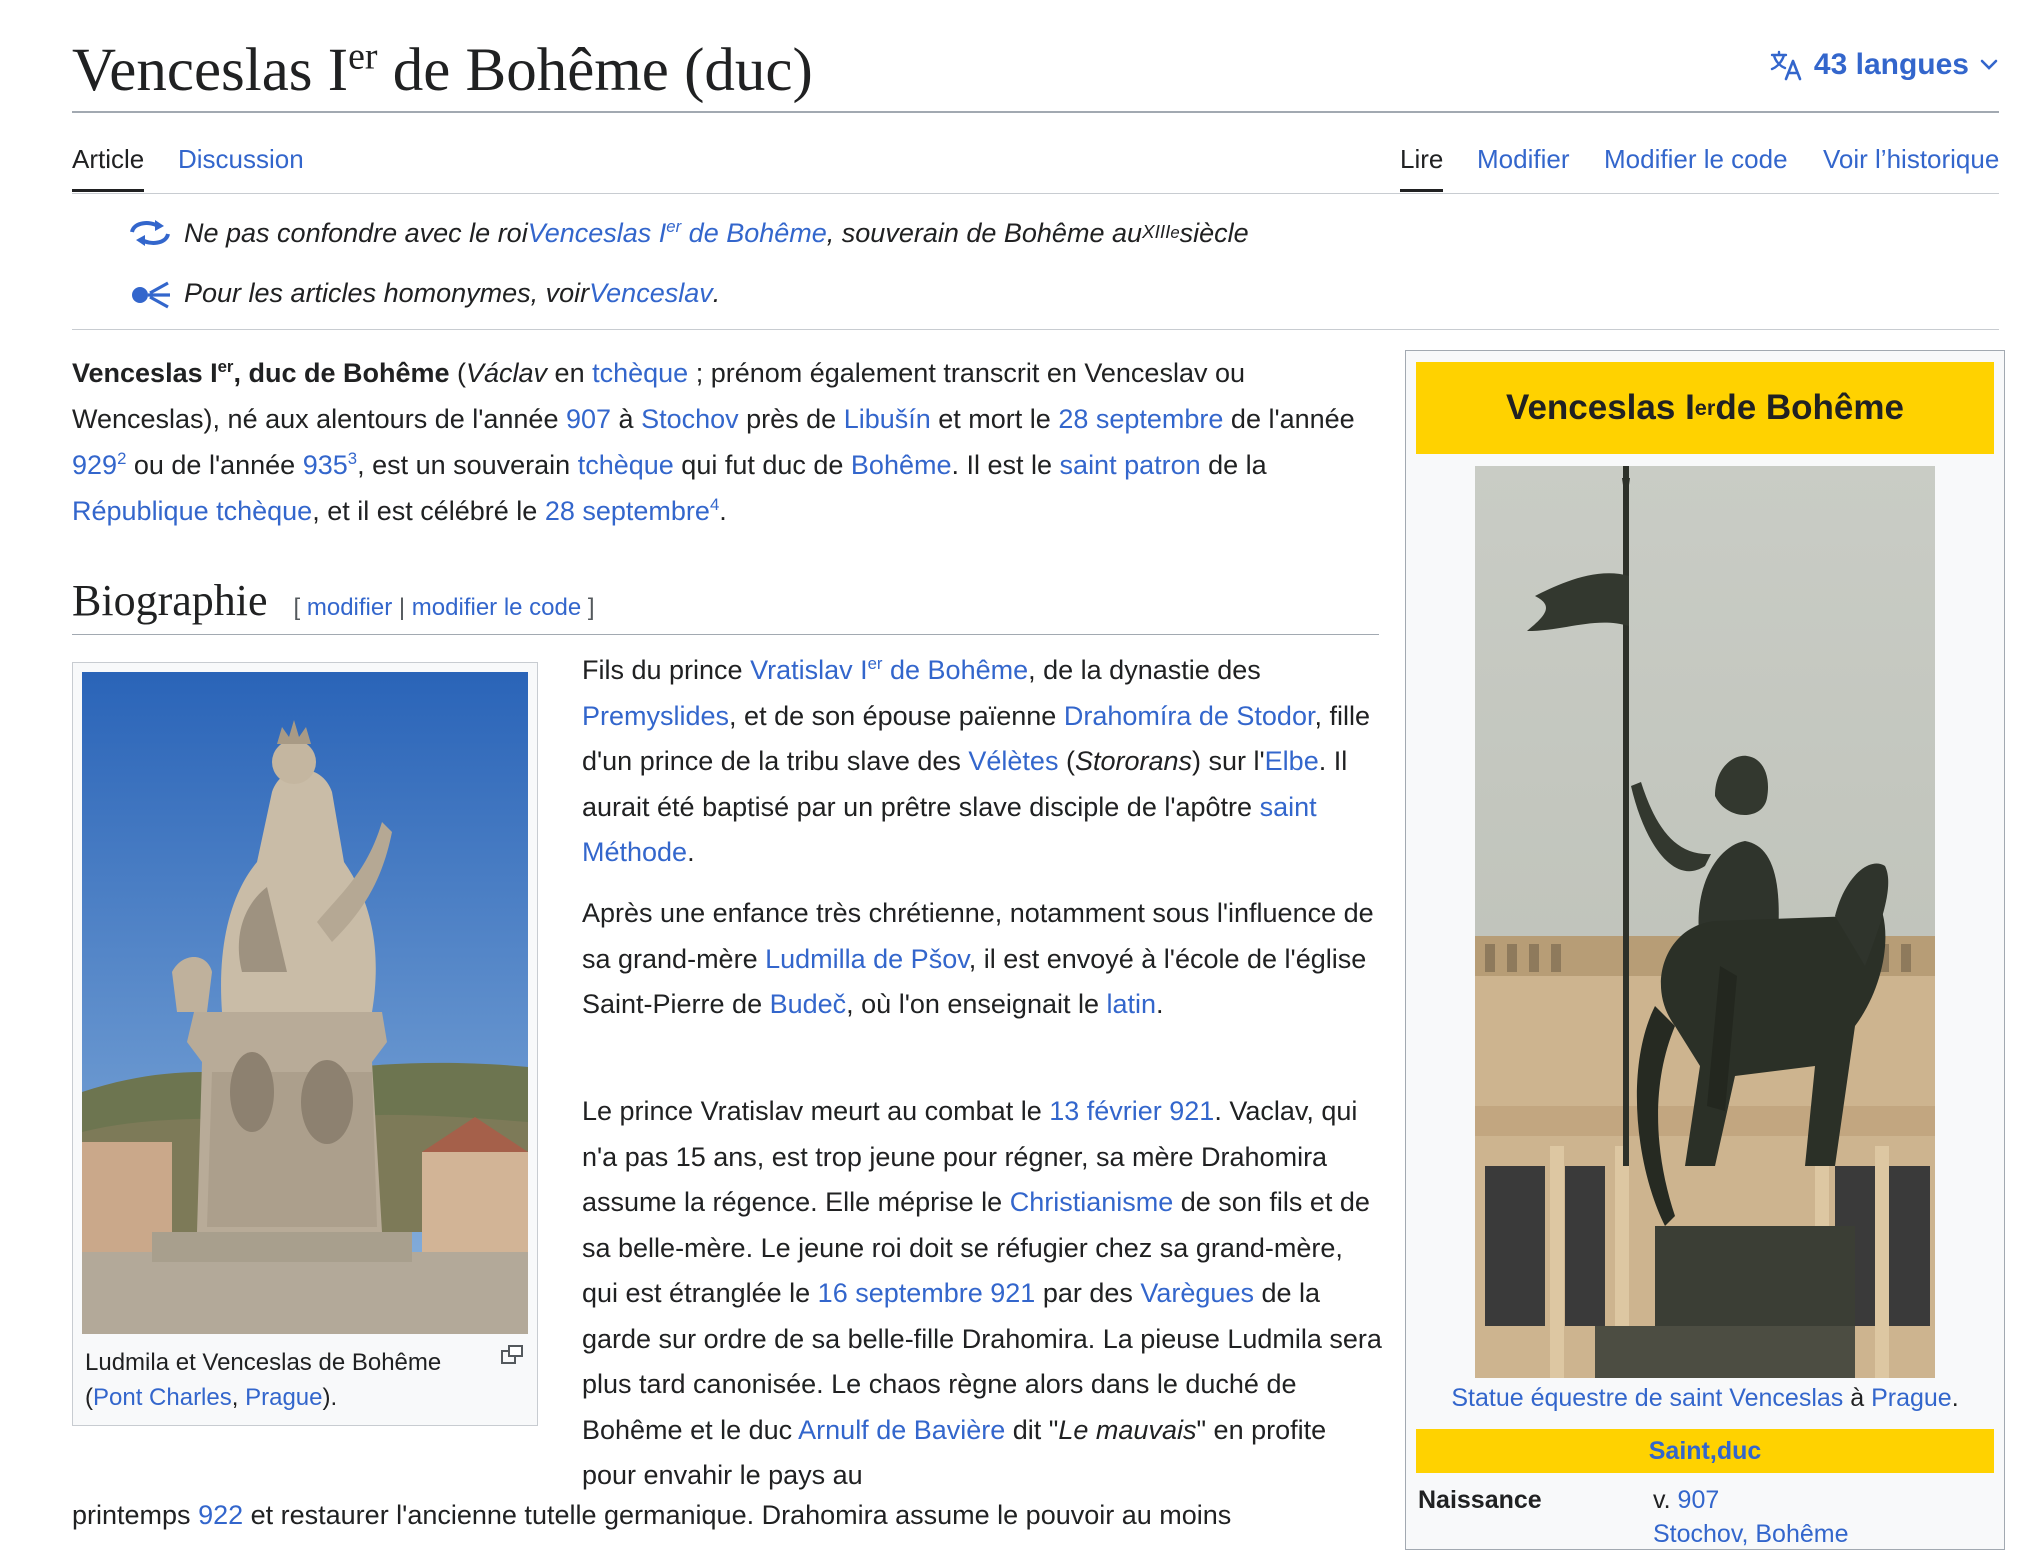 The width and height of the screenshot is (2019, 1550). I want to click on tab-edit: Modifier, so click(1523, 166).